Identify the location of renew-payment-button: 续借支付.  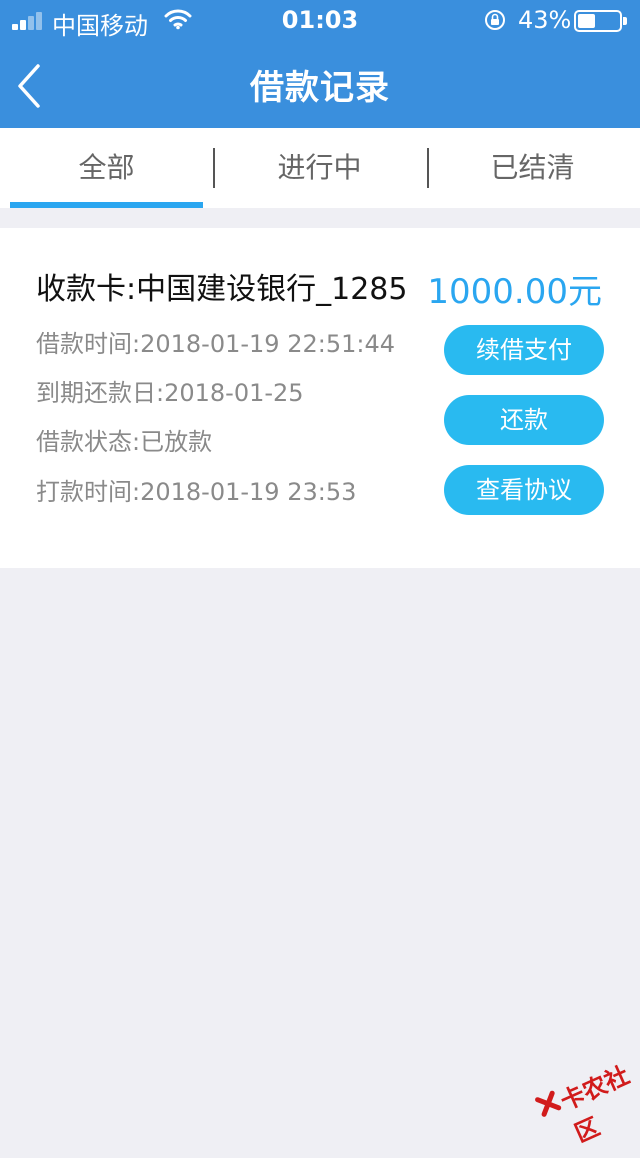
(524, 350).